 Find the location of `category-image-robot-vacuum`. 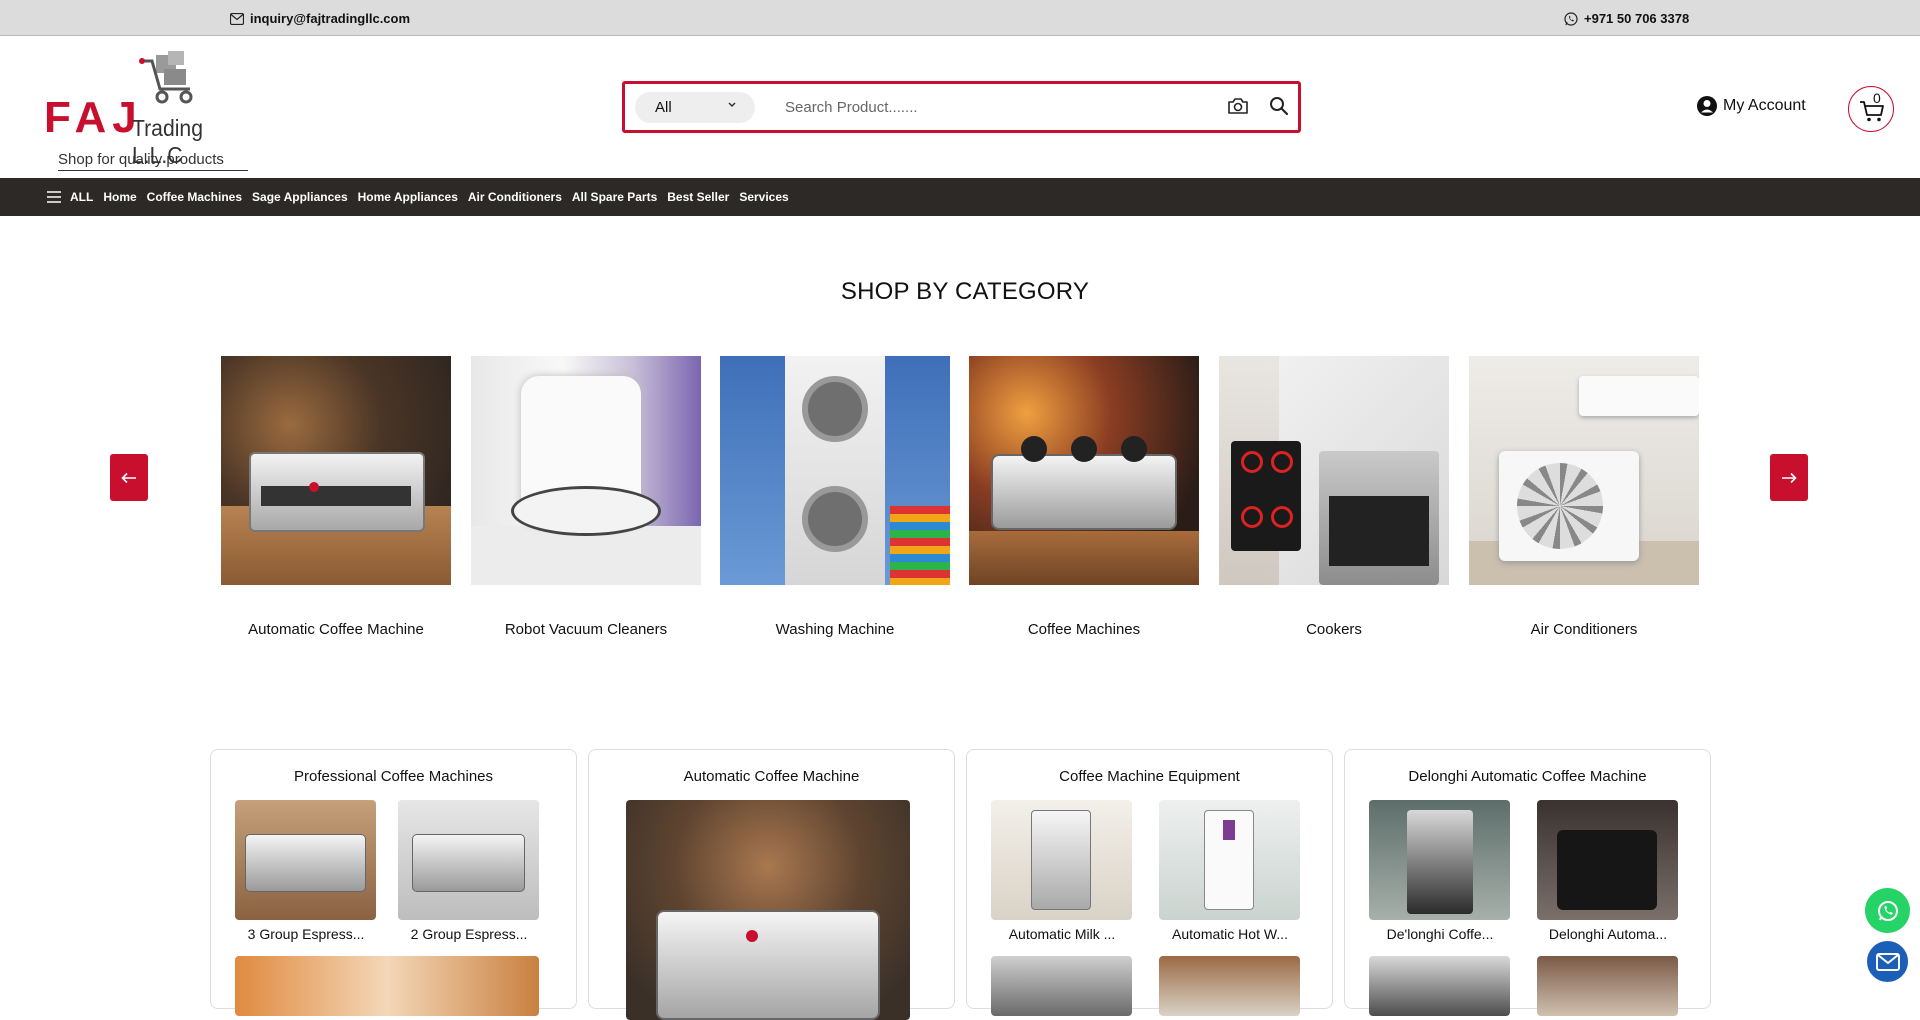

category-image-robot-vacuum is located at coordinates (586, 470).